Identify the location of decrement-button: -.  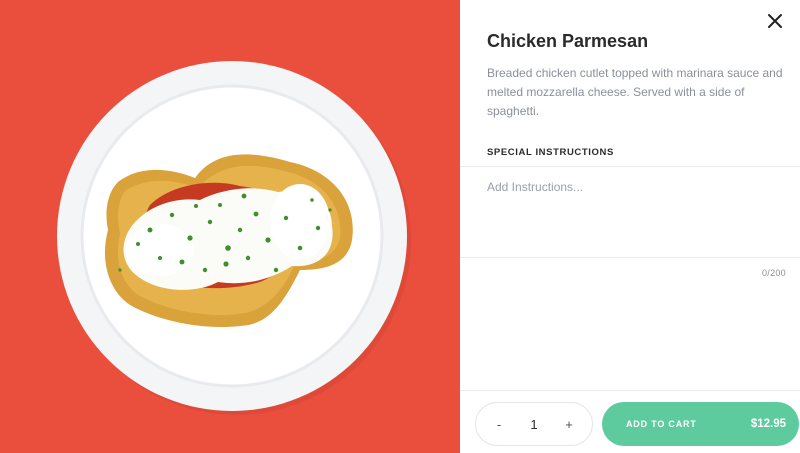
(499, 424).